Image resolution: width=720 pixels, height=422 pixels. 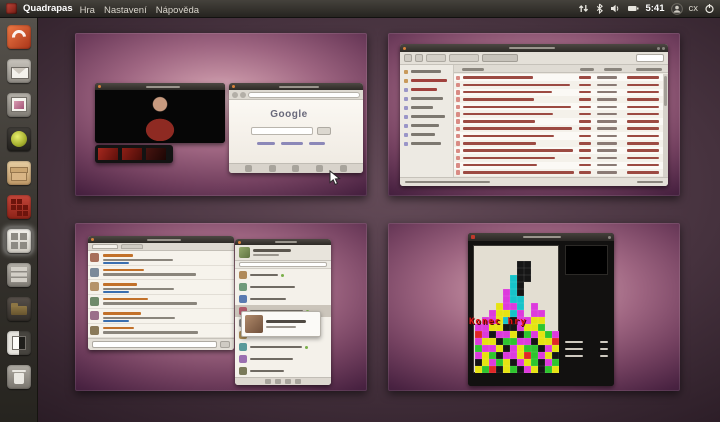 I want to click on send-button, so click(x=225, y=344).